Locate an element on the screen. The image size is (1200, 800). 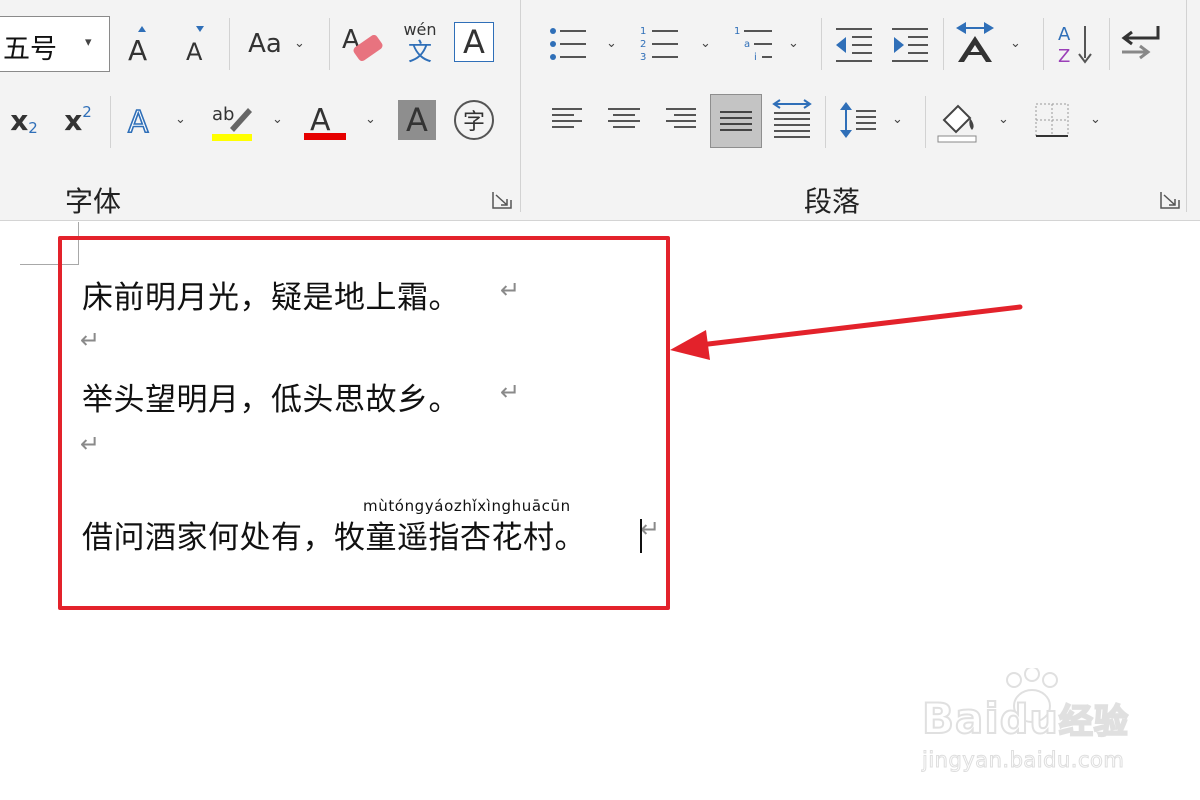
baidu-watermark: Baidu经验 jingyan.baidu.com is located at coordinates (1031, 723).